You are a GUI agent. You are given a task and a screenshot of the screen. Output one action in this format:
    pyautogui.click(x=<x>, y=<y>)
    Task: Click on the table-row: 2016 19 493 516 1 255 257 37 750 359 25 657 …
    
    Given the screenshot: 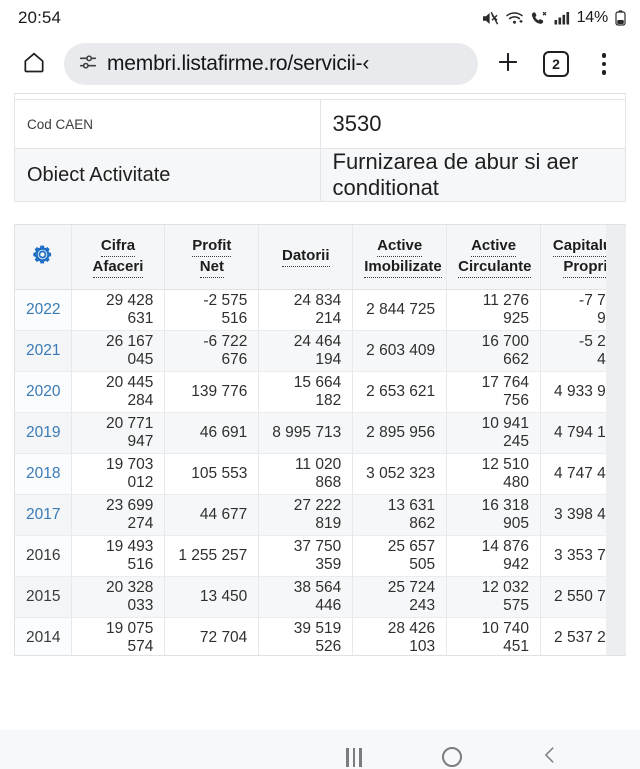 What is the action you would take?
    pyautogui.click(x=320, y=556)
    